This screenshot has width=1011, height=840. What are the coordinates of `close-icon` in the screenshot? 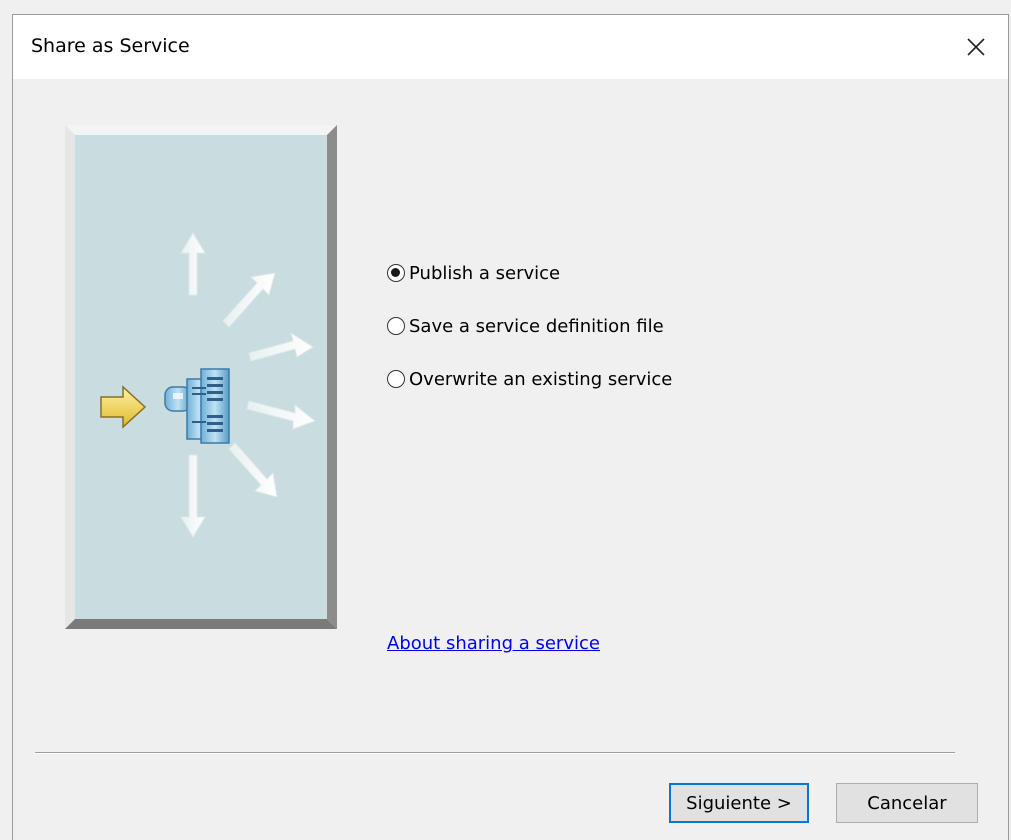 It's located at (976, 47).